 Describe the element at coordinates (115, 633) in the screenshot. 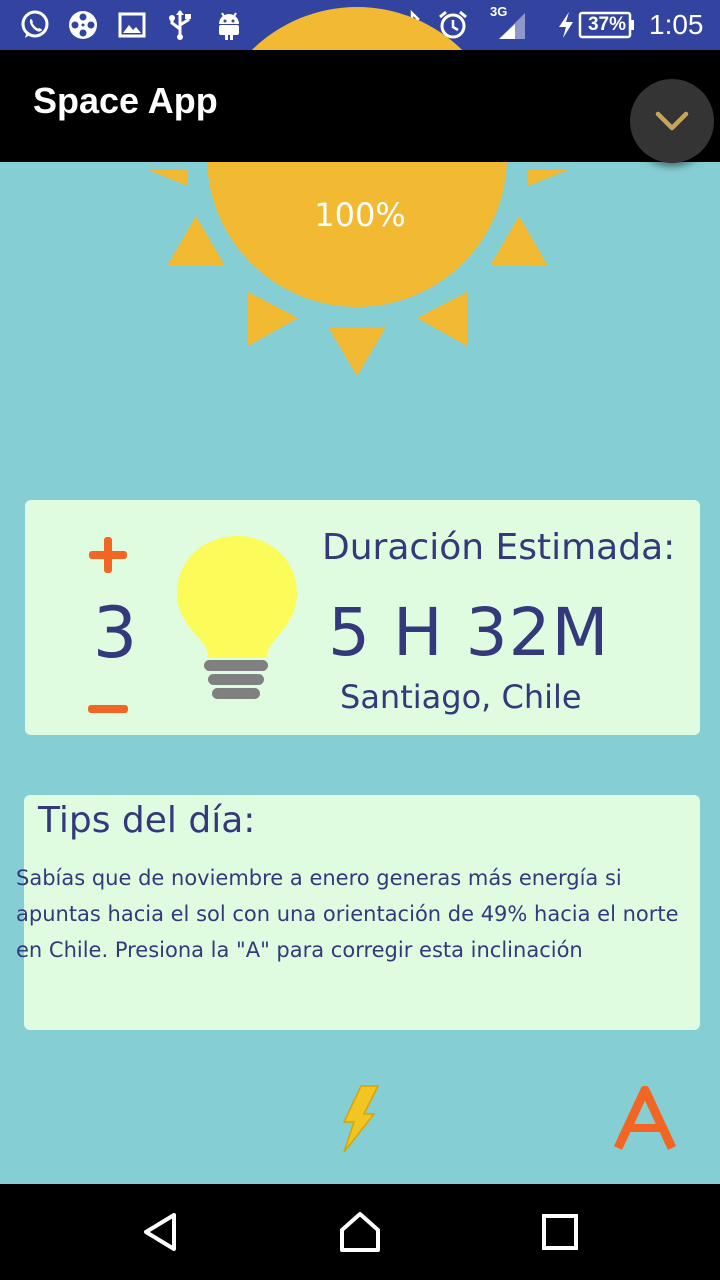

I see `bulb-count: 3` at that location.